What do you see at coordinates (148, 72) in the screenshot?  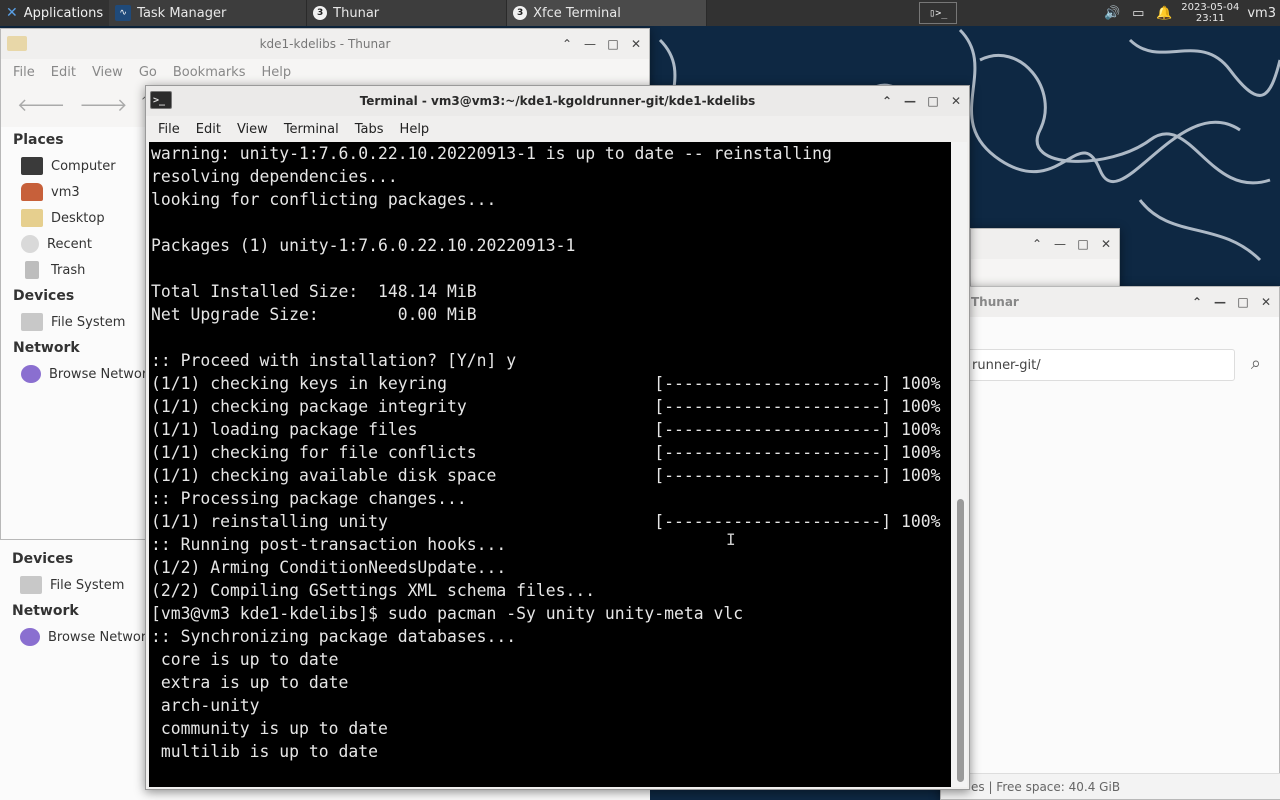 I see `menu-go: Go` at bounding box center [148, 72].